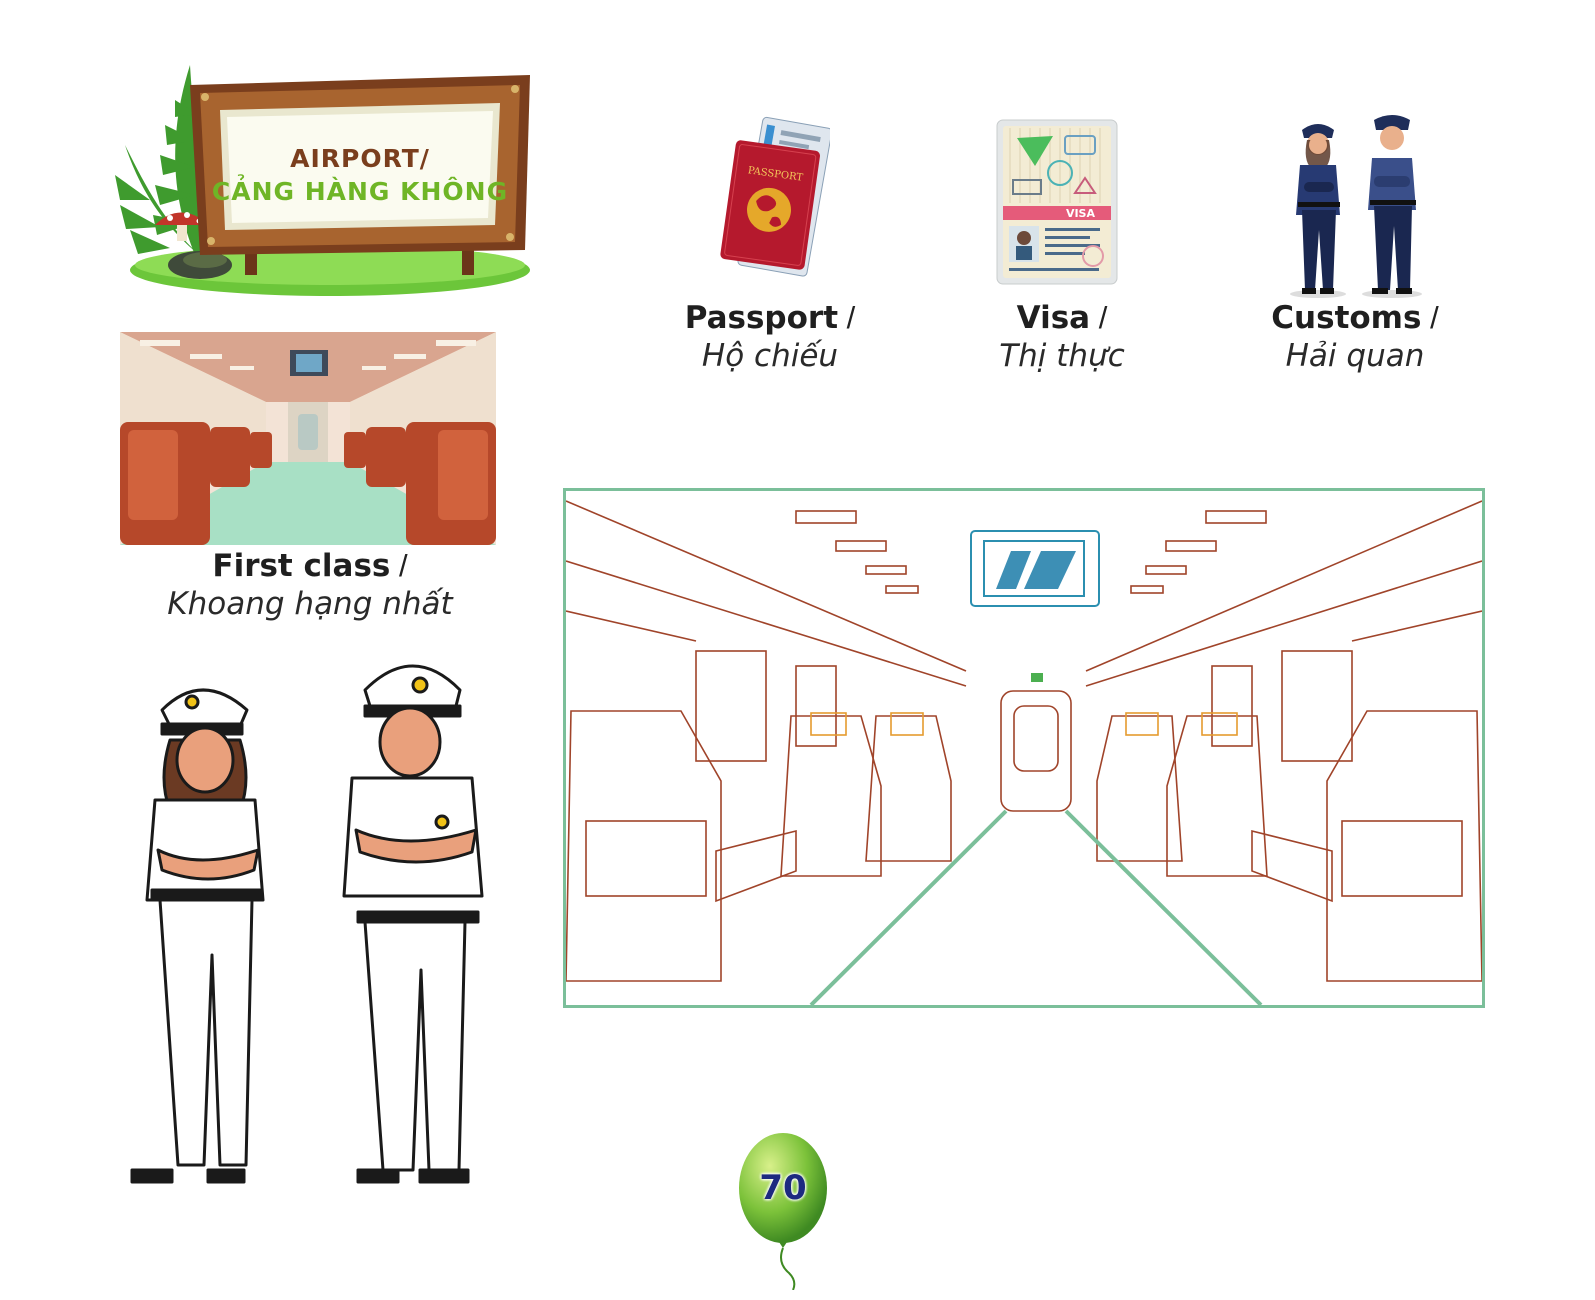  What do you see at coordinates (310, 604) in the screenshot?
I see `first-class-vi: Khoang hạng nhất` at bounding box center [310, 604].